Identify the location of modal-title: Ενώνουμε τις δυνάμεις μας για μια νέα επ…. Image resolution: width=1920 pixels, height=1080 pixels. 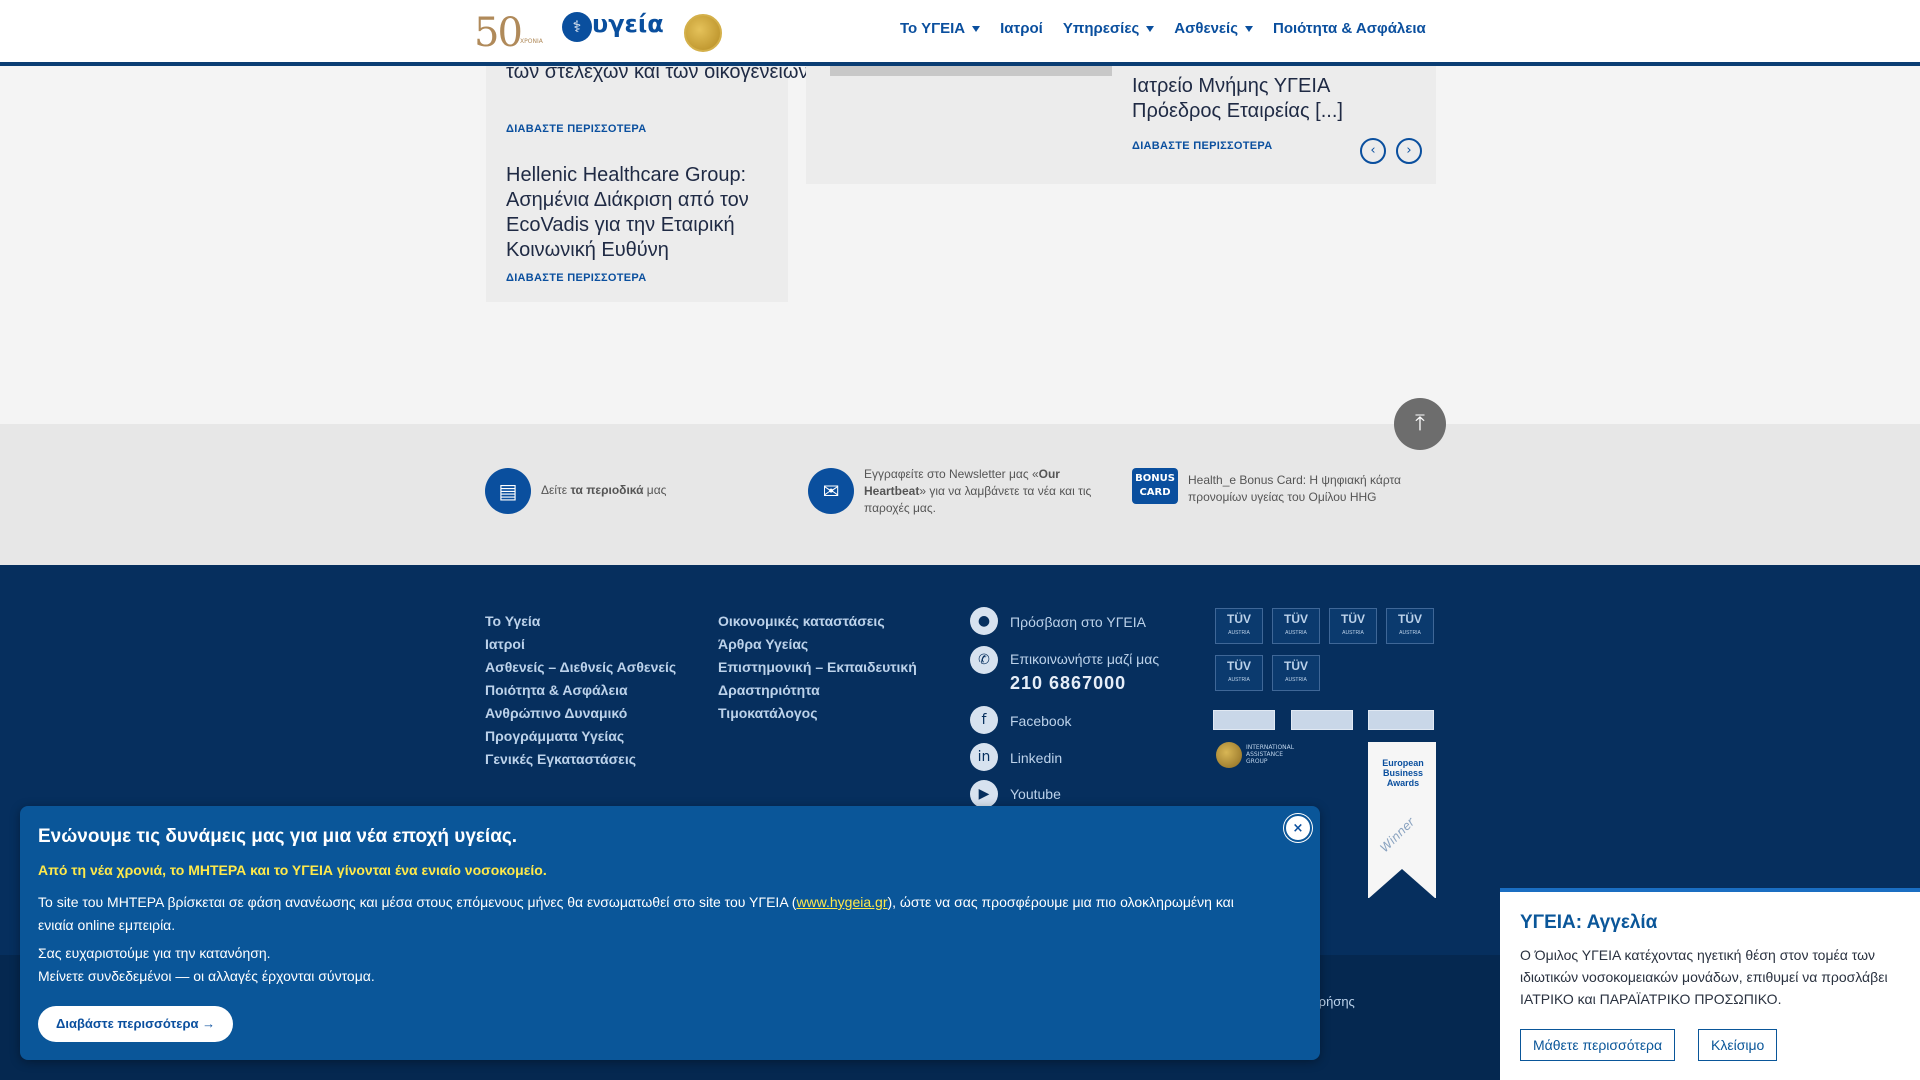
(278, 836).